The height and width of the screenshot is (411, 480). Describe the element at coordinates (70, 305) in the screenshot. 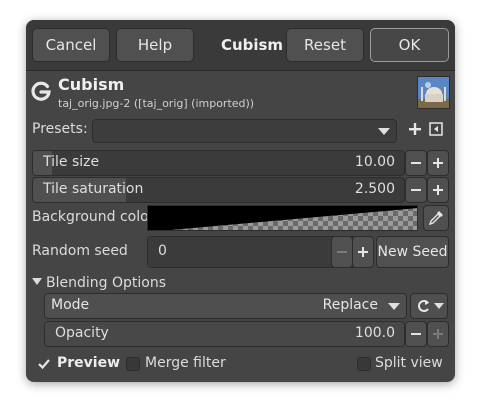

I see `blend-mode-label: Mode` at that location.